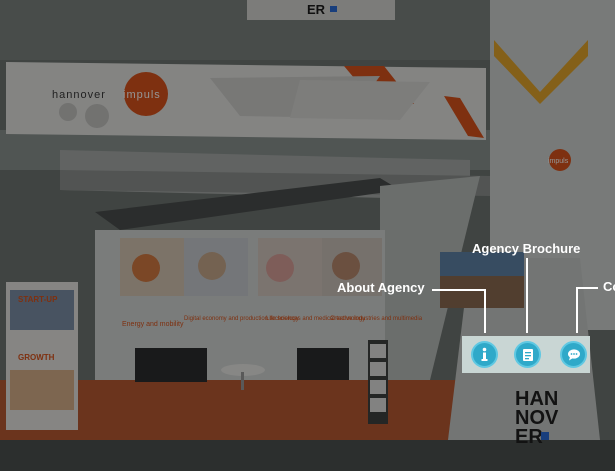 This screenshot has height=471, width=615. I want to click on chat-icon, so click(574, 354).